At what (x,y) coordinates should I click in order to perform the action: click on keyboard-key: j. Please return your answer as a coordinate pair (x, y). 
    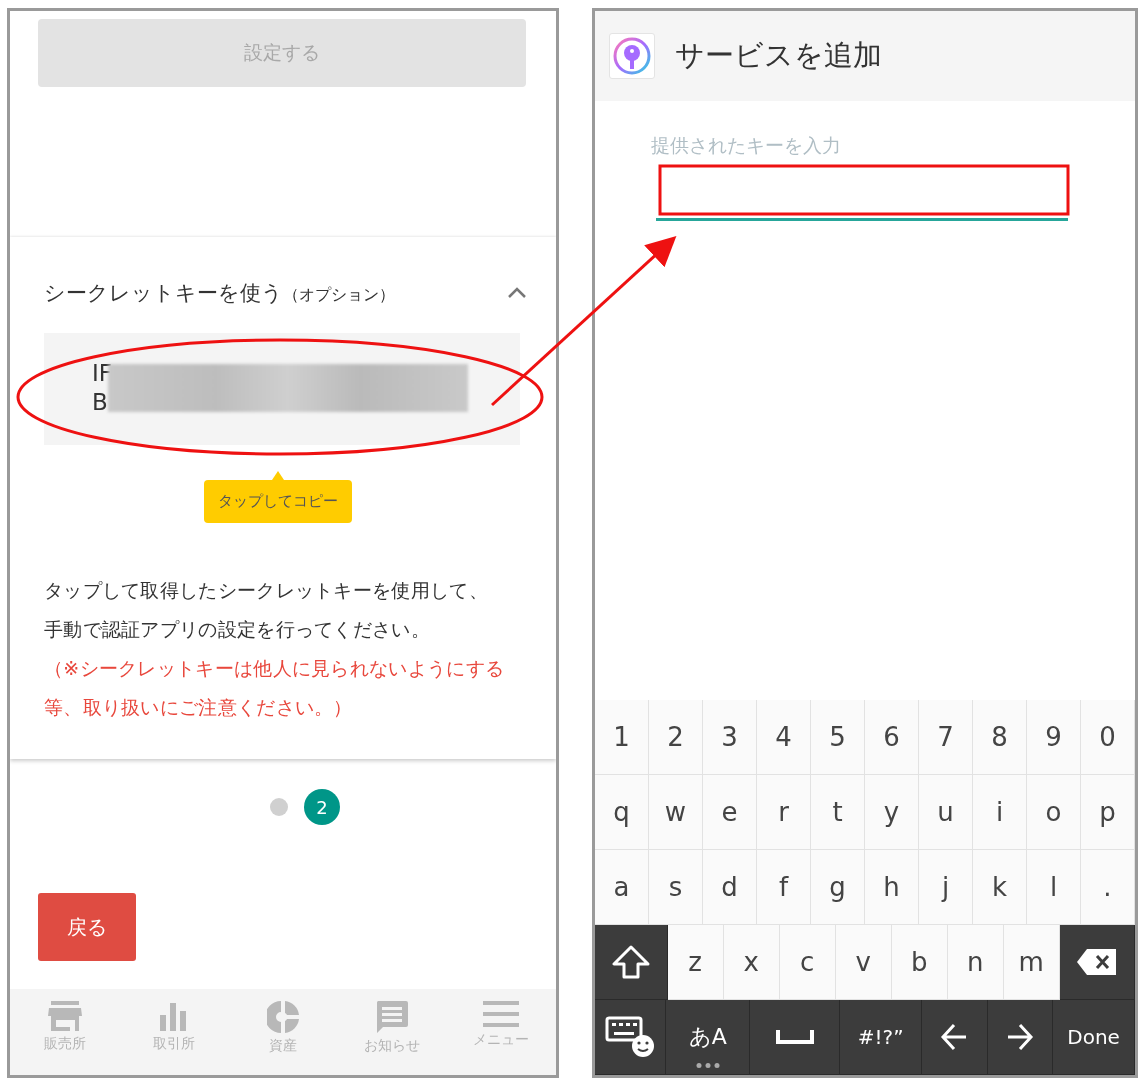
    Looking at the image, I should click on (946, 887).